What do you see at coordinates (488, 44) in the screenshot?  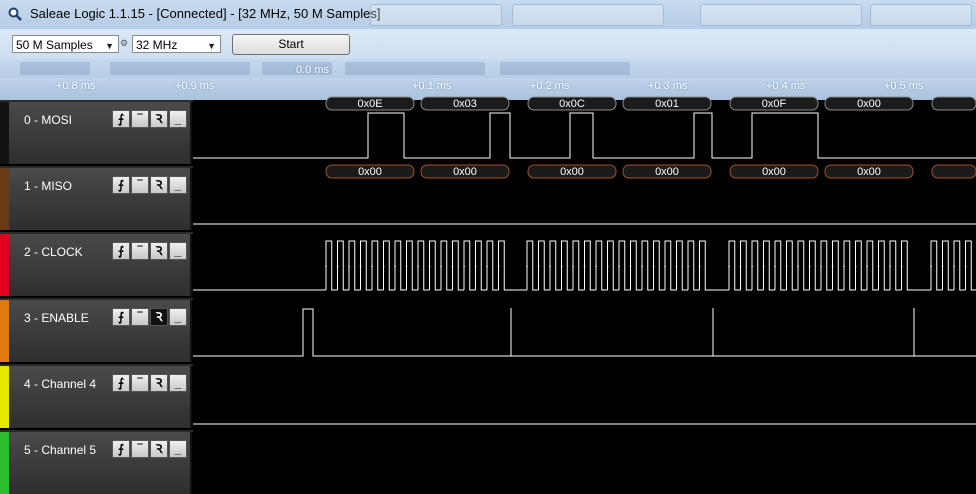 I see `toolbar: 50 M Samples ▼ ⚙ 32 MHz ▼ Start` at bounding box center [488, 44].